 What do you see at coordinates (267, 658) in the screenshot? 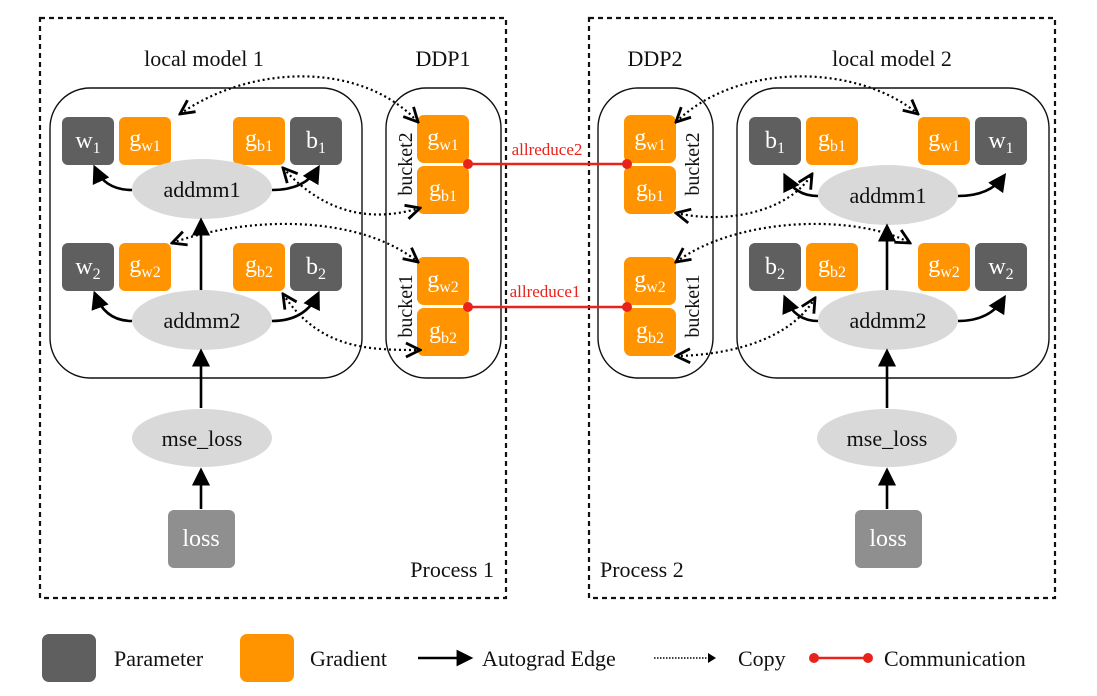
I see `legend-gradient-swatch` at bounding box center [267, 658].